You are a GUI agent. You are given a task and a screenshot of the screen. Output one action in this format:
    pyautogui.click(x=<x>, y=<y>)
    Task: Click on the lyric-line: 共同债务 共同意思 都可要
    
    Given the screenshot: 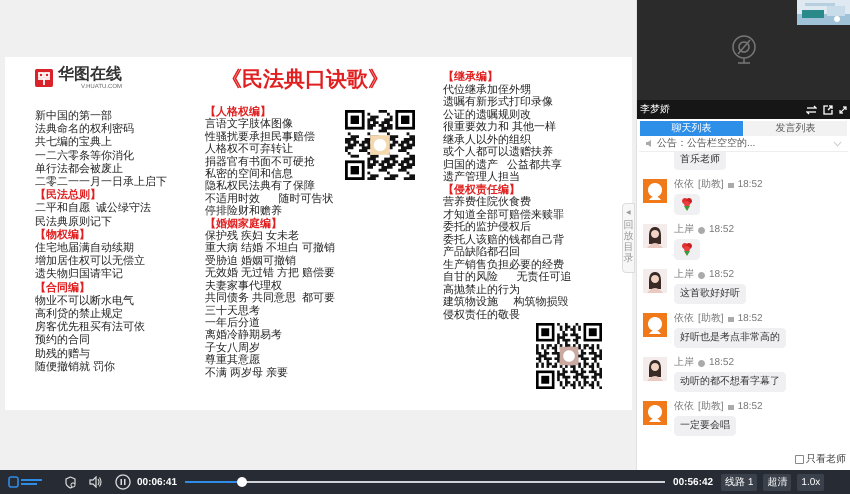 What is the action you would take?
    pyautogui.click(x=270, y=298)
    